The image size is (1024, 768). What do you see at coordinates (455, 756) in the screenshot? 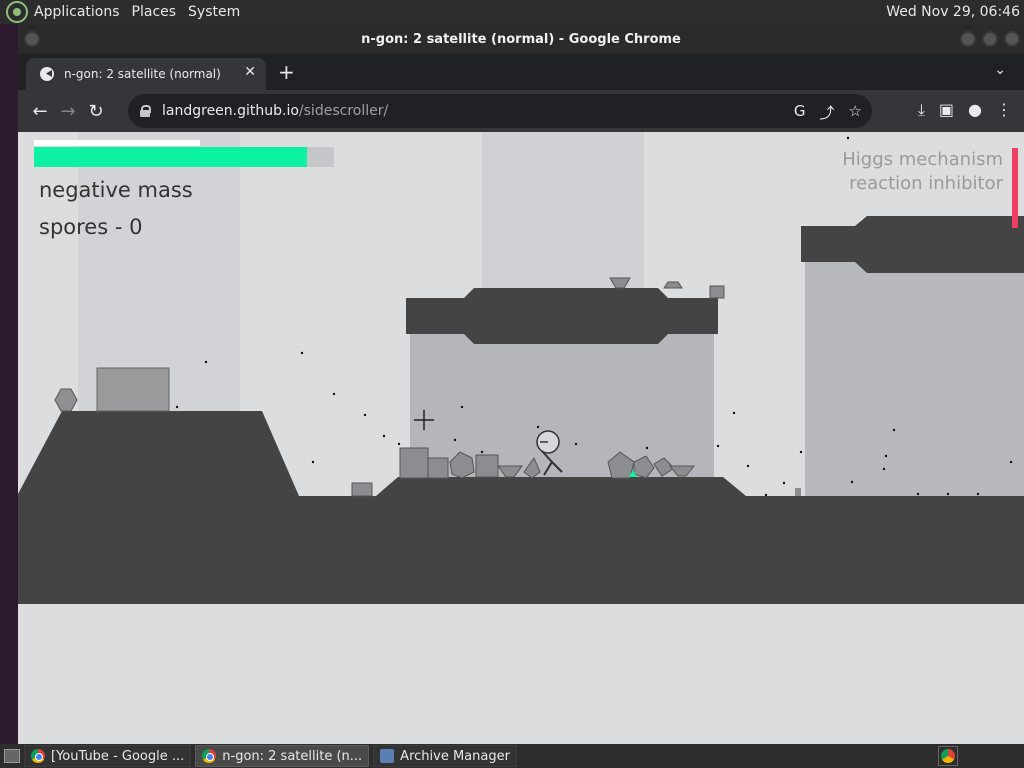
I see `taskbar-item-label: Archive Manager` at bounding box center [455, 756].